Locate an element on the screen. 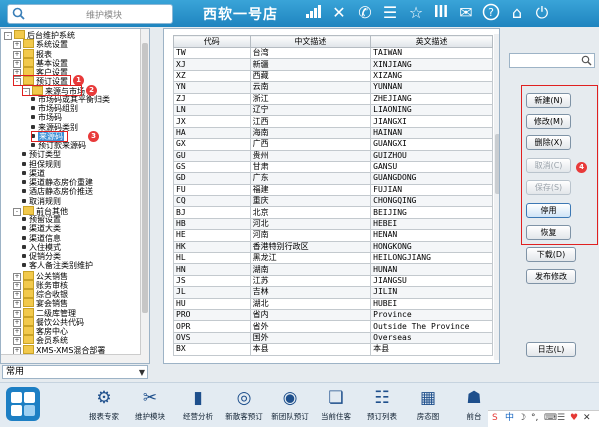 The height and width of the screenshot is (427, 599). cell-code: OPR is located at coordinates (212, 326).